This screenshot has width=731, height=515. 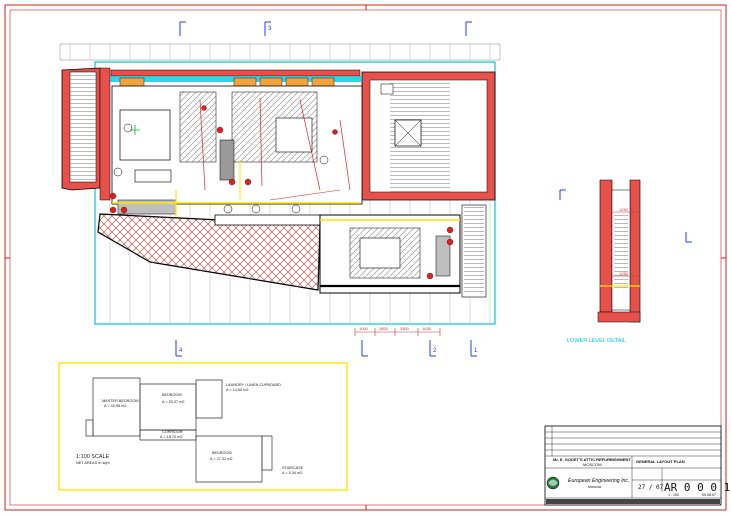 I want to click on detail-dim-top: 1250, so click(x=624, y=209).